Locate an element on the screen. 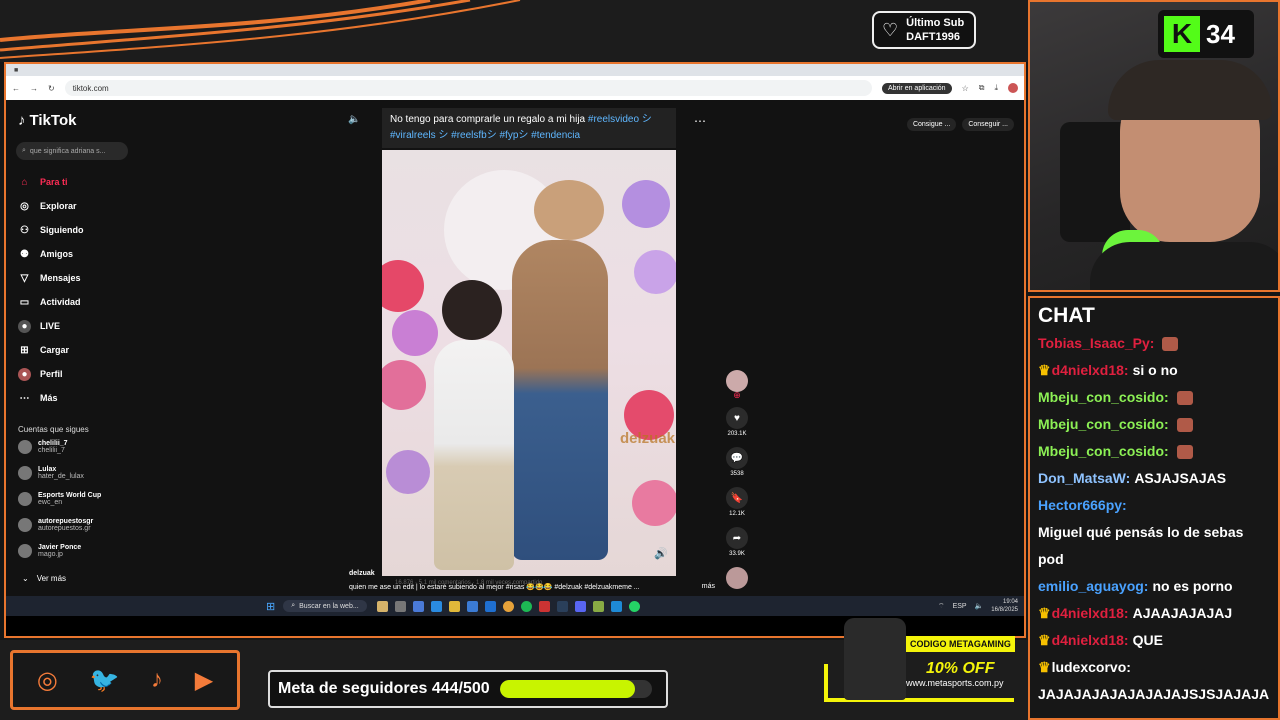 The height and width of the screenshot is (720, 1280). steam-icon is located at coordinates (562, 606).